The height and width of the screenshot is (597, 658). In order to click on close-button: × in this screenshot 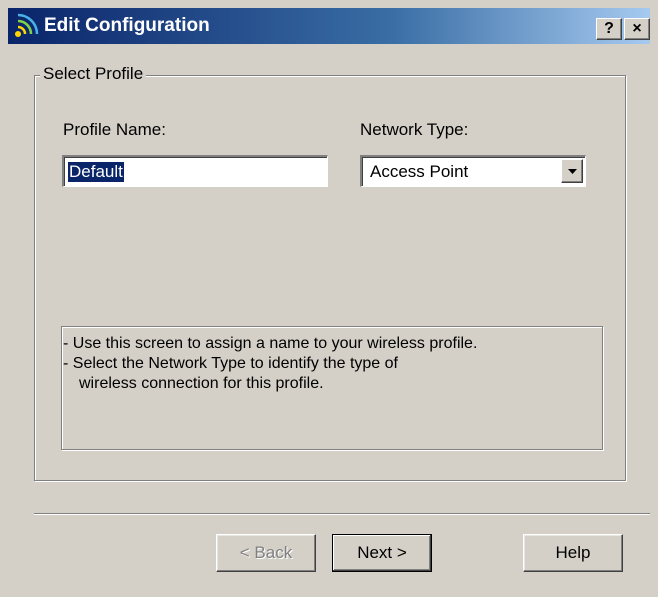, I will do `click(637, 29)`.